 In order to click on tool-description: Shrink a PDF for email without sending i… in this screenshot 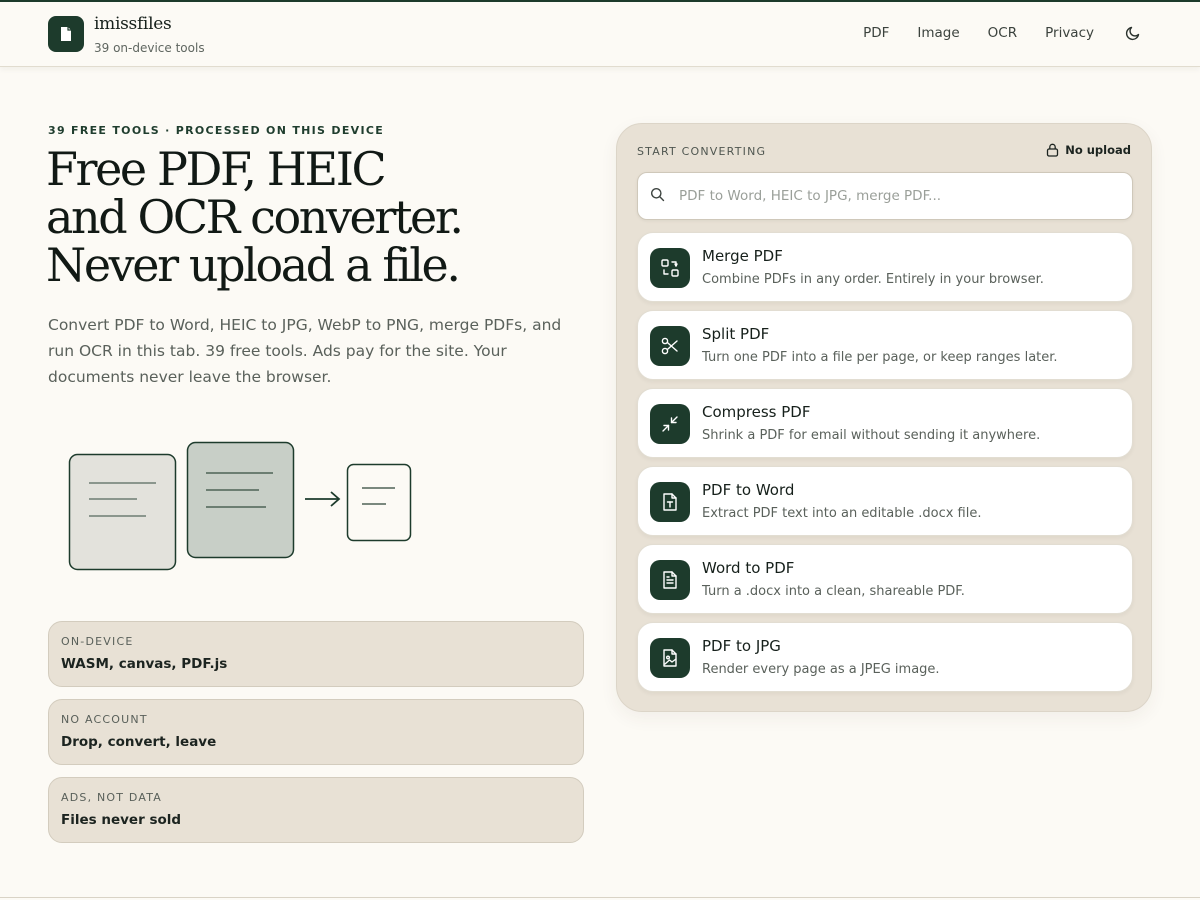, I will do `click(871, 435)`.